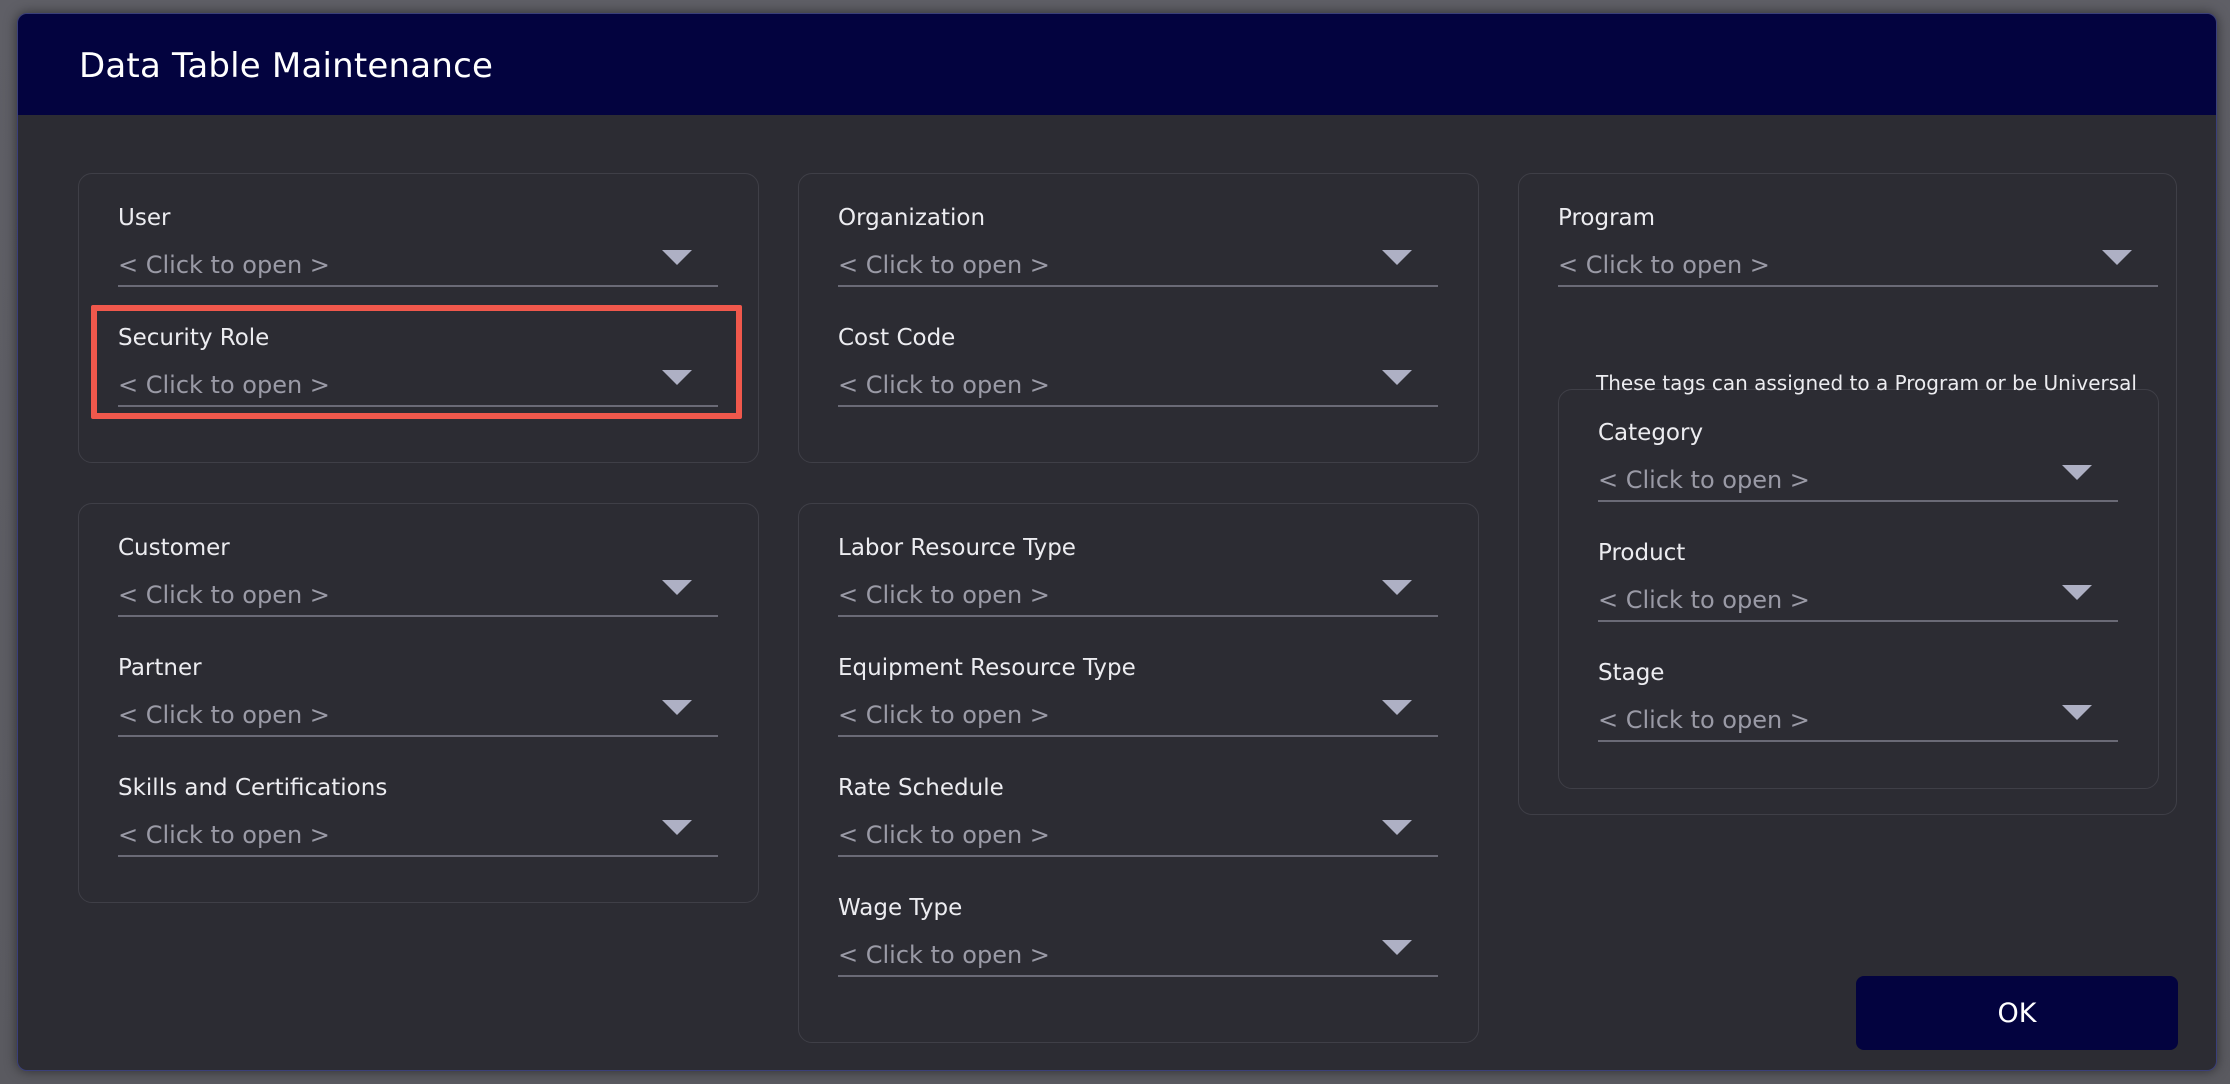 This screenshot has width=2230, height=1084. I want to click on rate-schedule-dropdown: Rate Schedule < Click to open >, so click(1138, 825).